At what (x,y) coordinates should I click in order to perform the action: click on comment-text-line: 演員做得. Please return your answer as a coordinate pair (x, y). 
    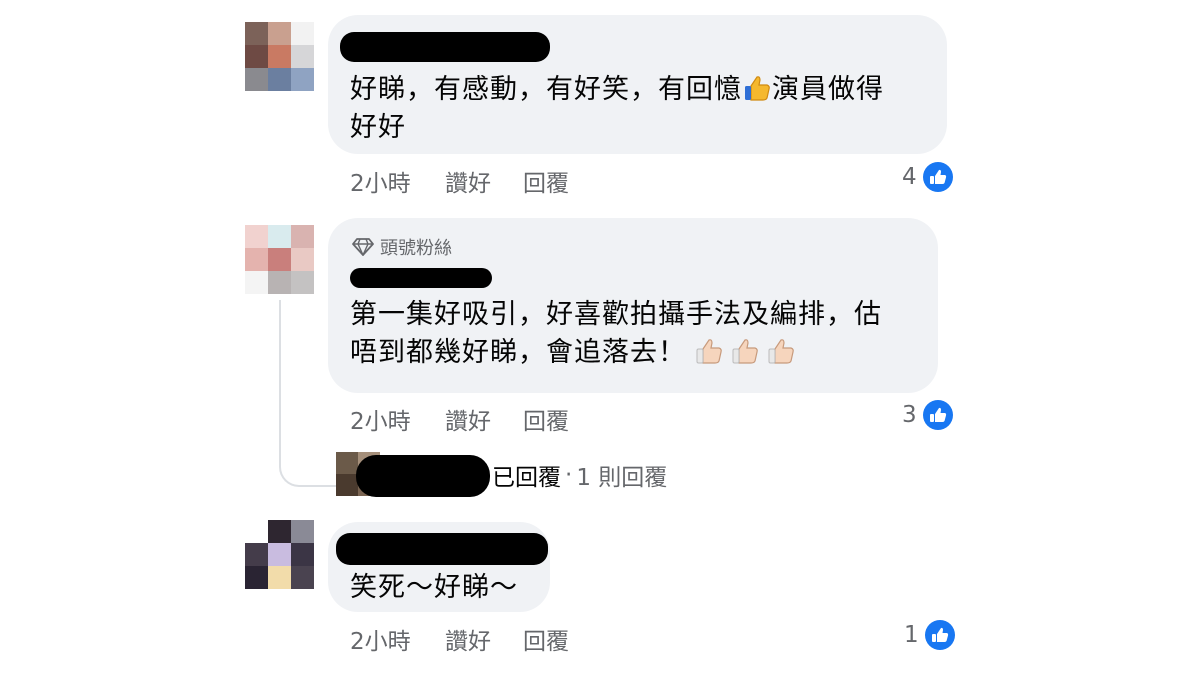
    Looking at the image, I should click on (828, 89).